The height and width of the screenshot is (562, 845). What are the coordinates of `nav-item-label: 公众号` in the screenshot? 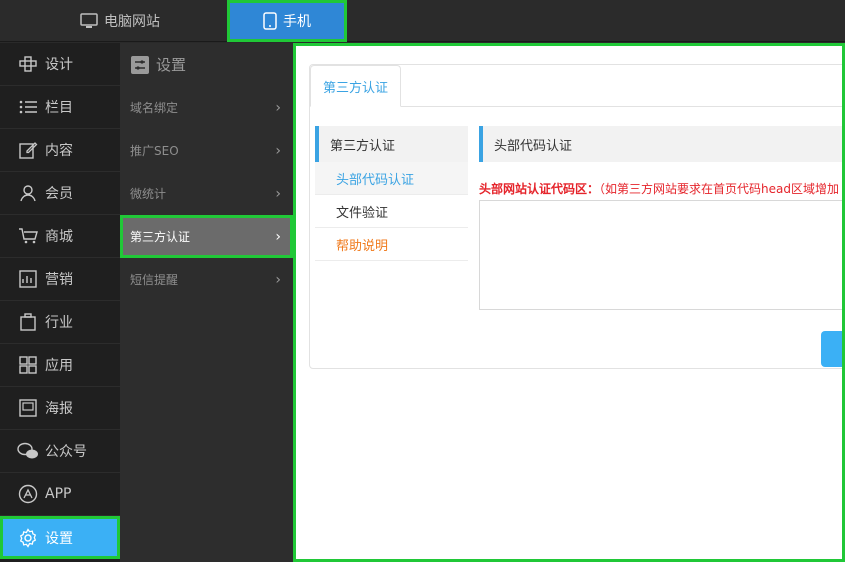 It's located at (66, 452).